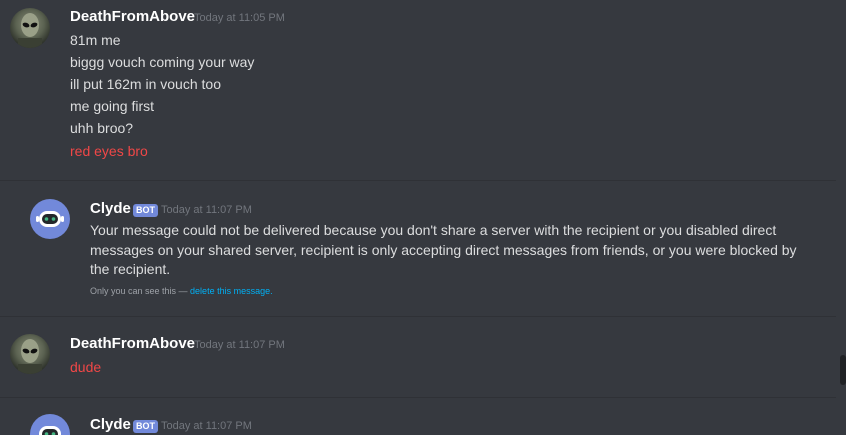  I want to click on message-line: 81m me, so click(95, 40).